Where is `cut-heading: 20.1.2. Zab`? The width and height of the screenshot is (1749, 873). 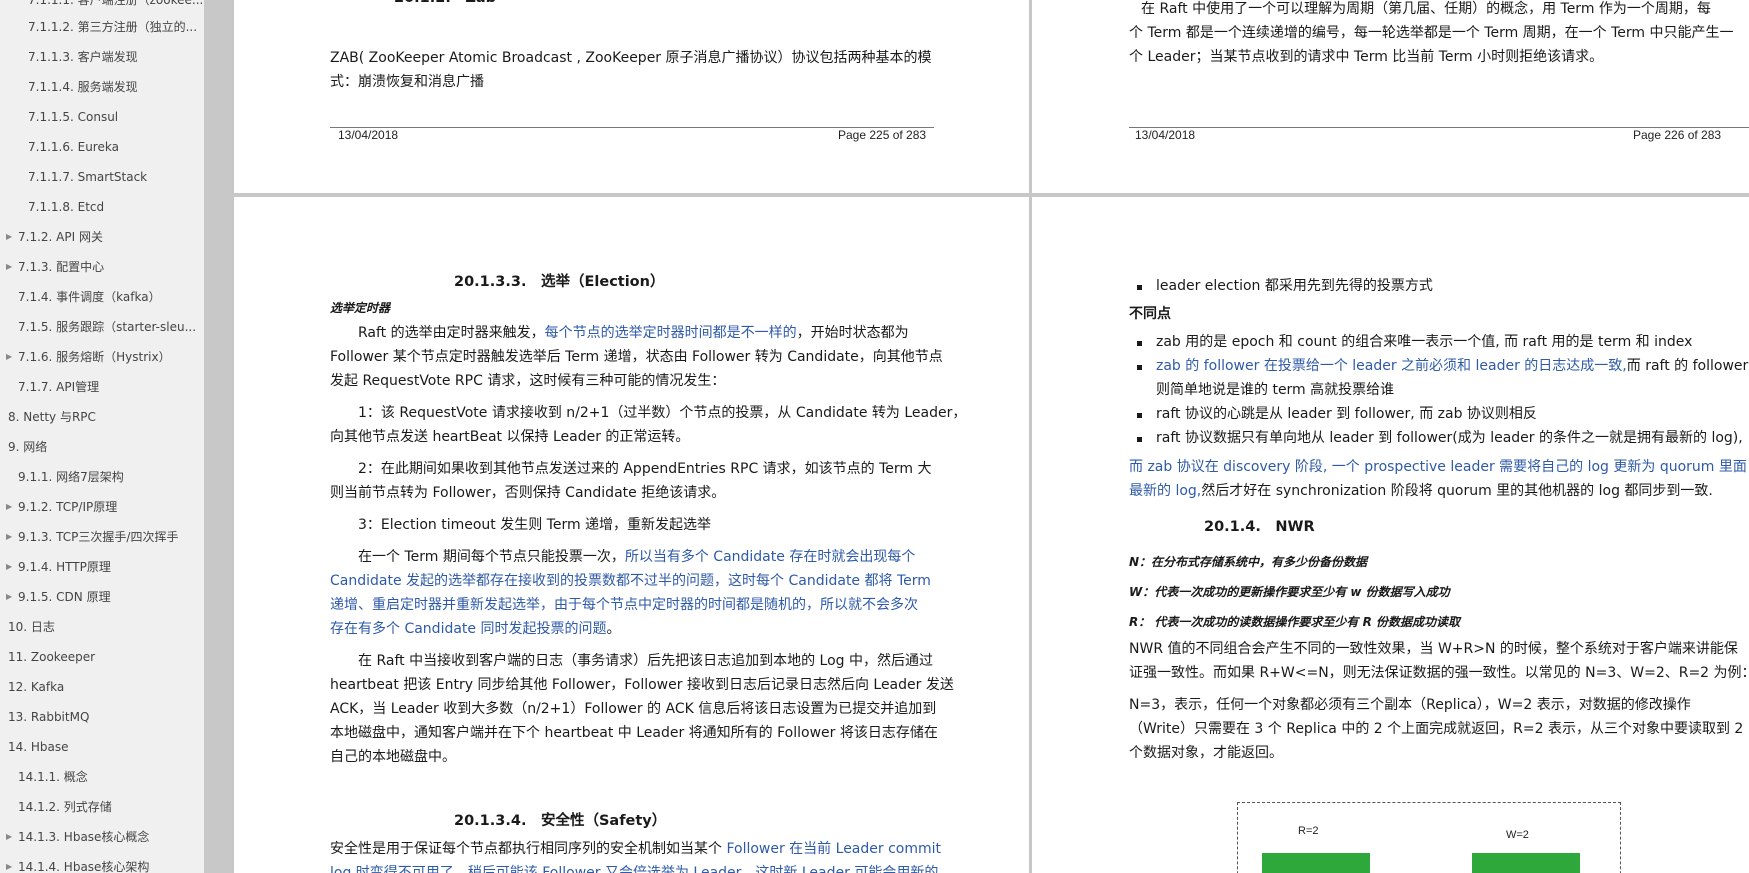
cut-heading: 20.1.2. Zab is located at coordinates (445, 5).